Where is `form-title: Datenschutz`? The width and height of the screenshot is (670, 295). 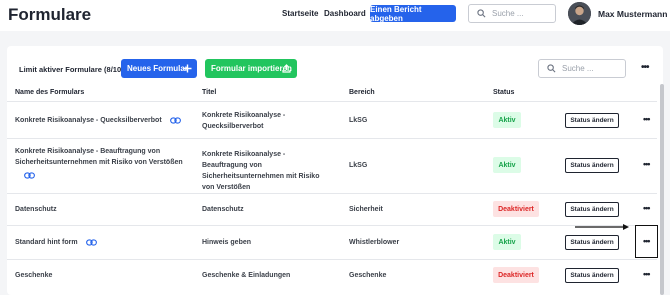
form-title: Datenschutz is located at coordinates (223, 209).